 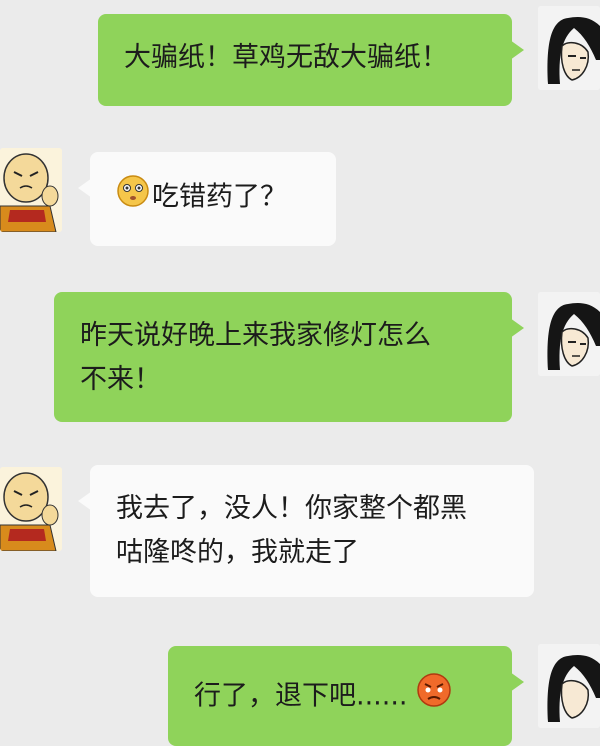 I want to click on message-bubble-other: 我去了，没人！你家整个都黑 咕隆咚的，我就走了, so click(x=306, y=531).